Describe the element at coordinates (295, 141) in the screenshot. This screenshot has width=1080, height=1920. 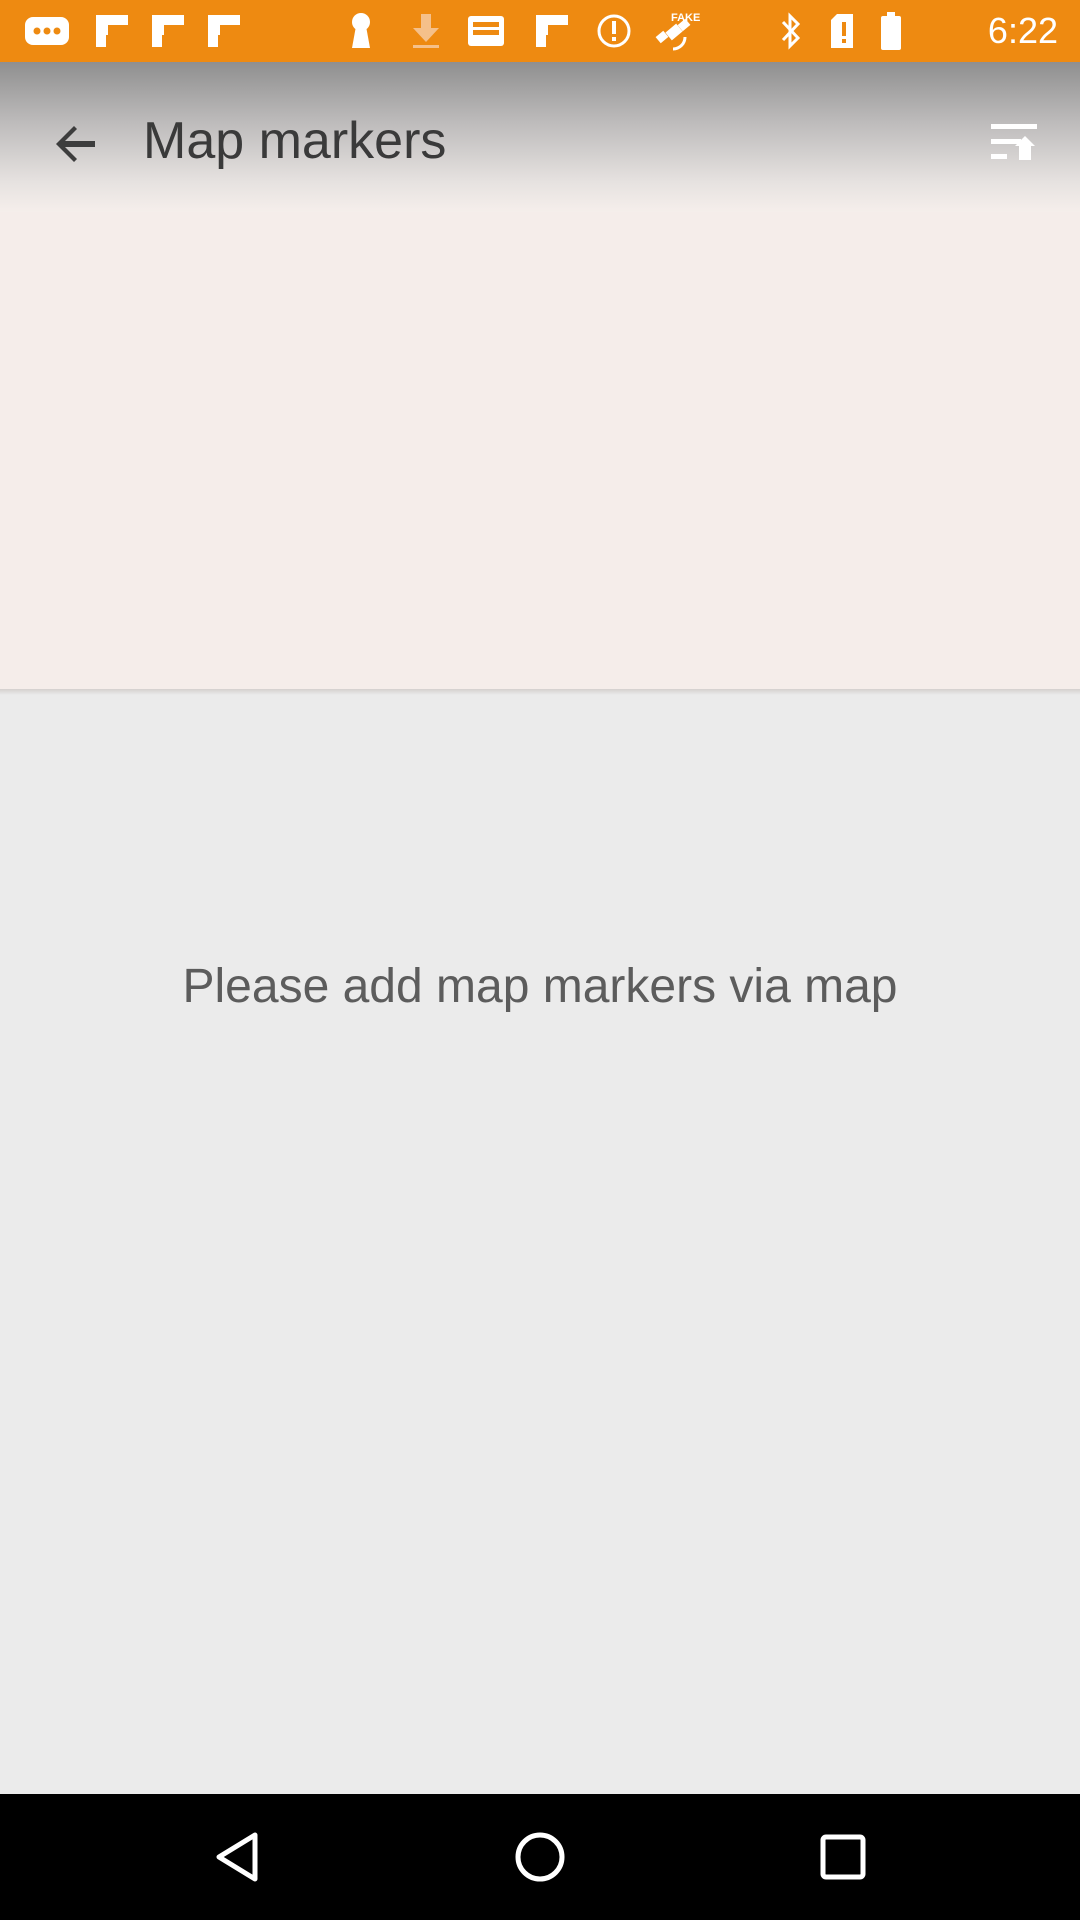
I see `page-title: Map markers` at that location.